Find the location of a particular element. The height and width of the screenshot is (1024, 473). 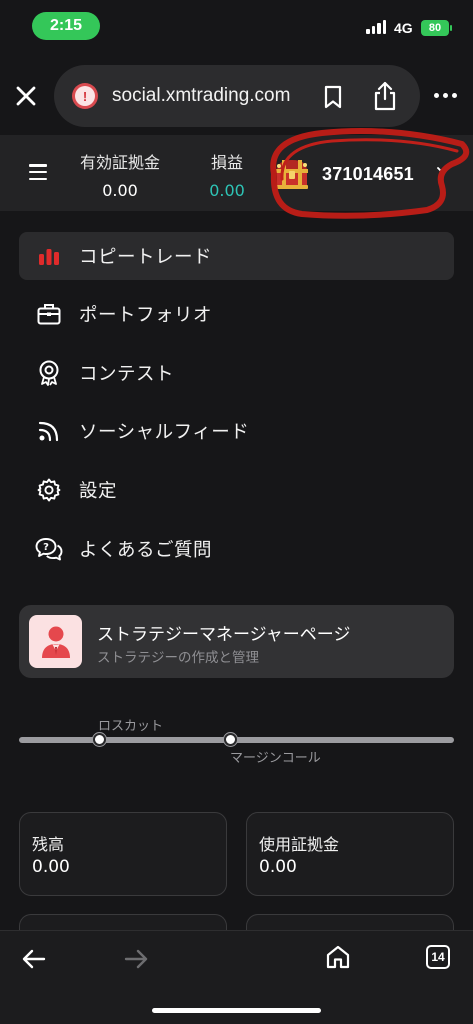

menu-item-portfolio: ポートフォリオ is located at coordinates (236, 314).